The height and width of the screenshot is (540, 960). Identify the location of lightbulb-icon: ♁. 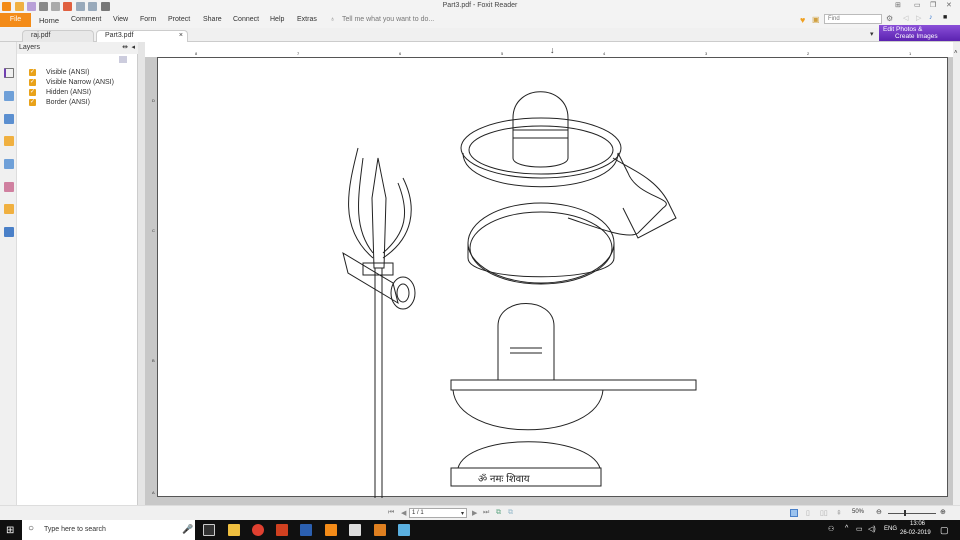
(333, 19).